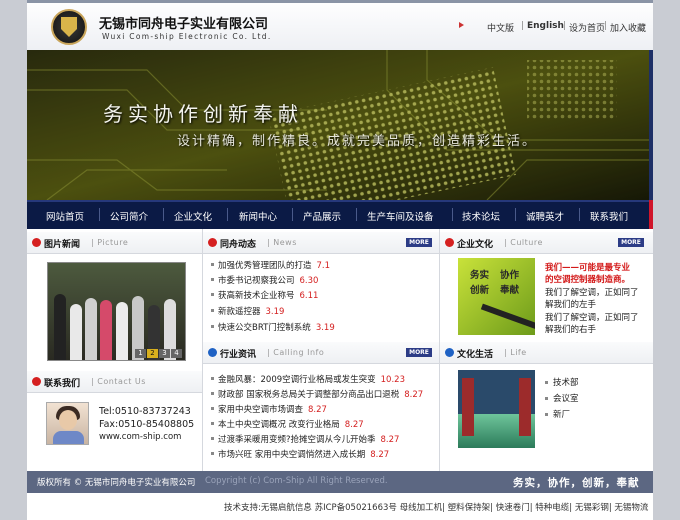 Image resolution: width=680 pixels, height=520 pixels. Describe the element at coordinates (651, 125) in the screenshot. I see `banner-side-bar` at that location.